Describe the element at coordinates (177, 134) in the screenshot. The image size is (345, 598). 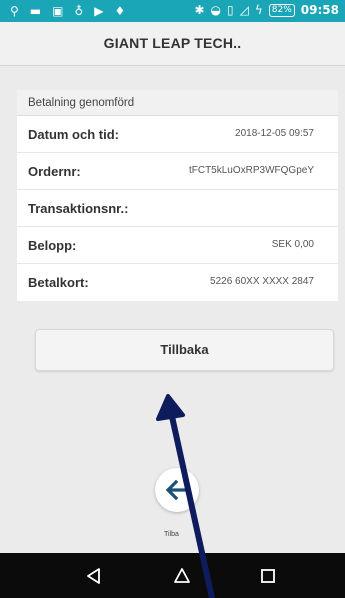
I see `receipt-row: Datum och tid: 2018-12-05 09:57` at that location.